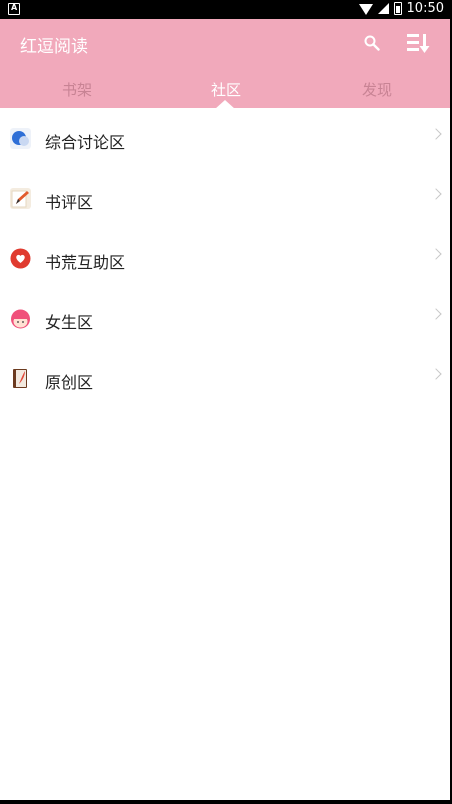  I want to click on list-item-label: 女生区, so click(69, 322).